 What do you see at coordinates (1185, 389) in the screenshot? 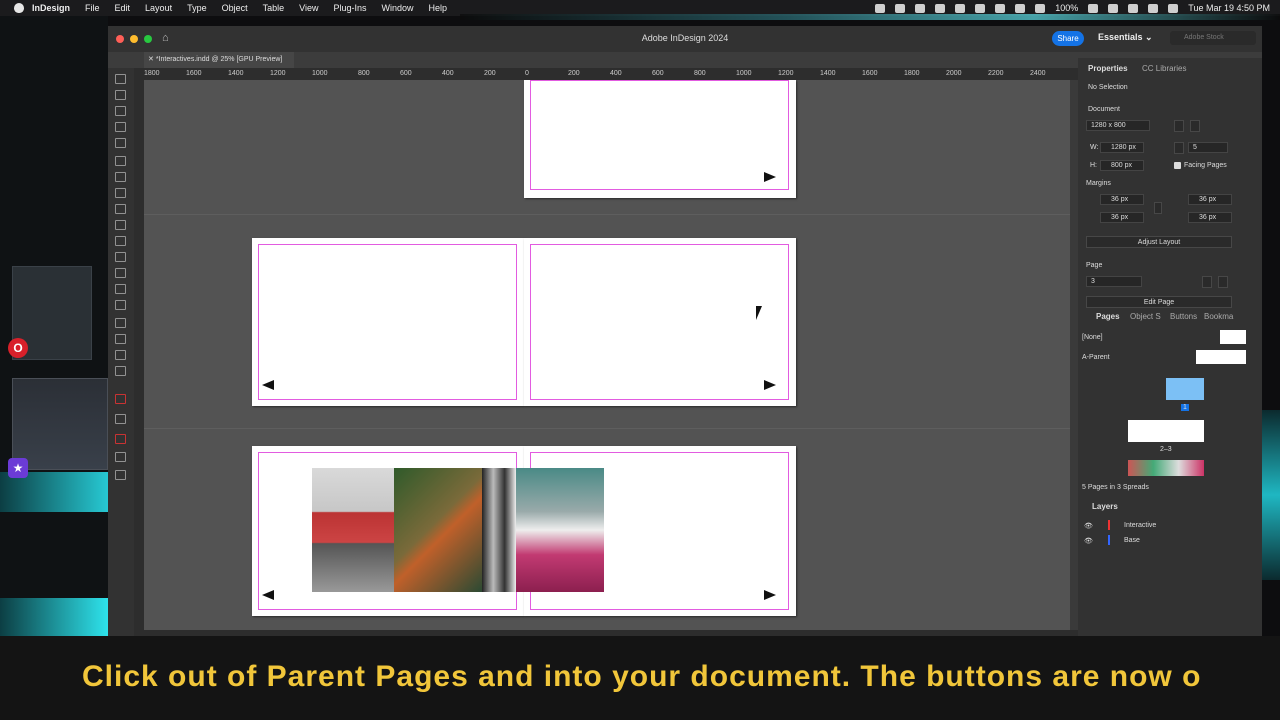
I see `page-1-thumbnail` at bounding box center [1185, 389].